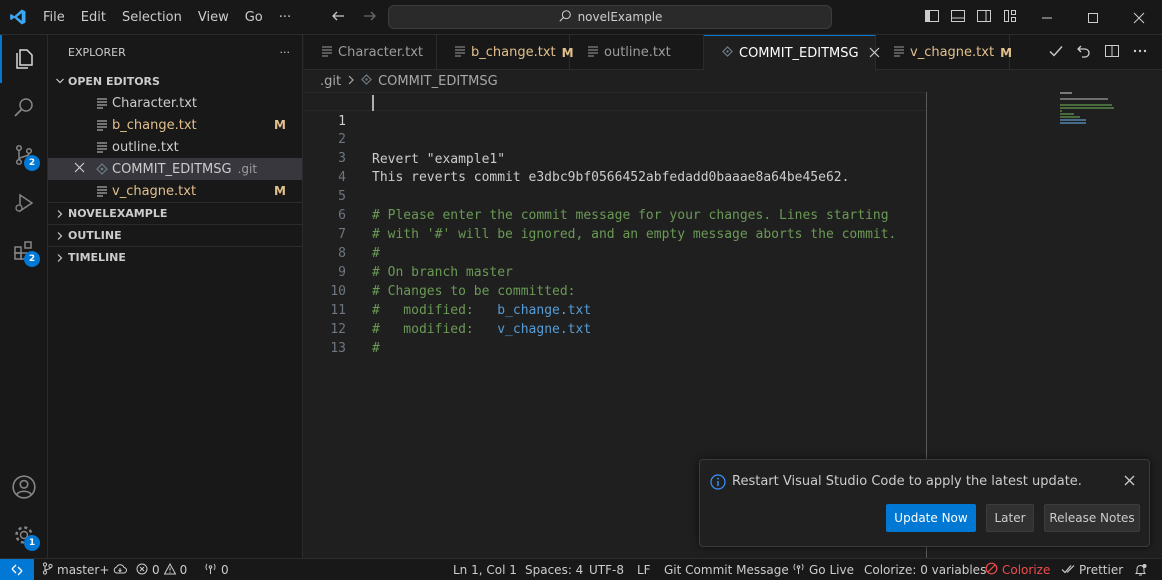 This screenshot has width=1162, height=580. Describe the element at coordinates (338, 18) in the screenshot. I see `back-arrow-icon` at that location.